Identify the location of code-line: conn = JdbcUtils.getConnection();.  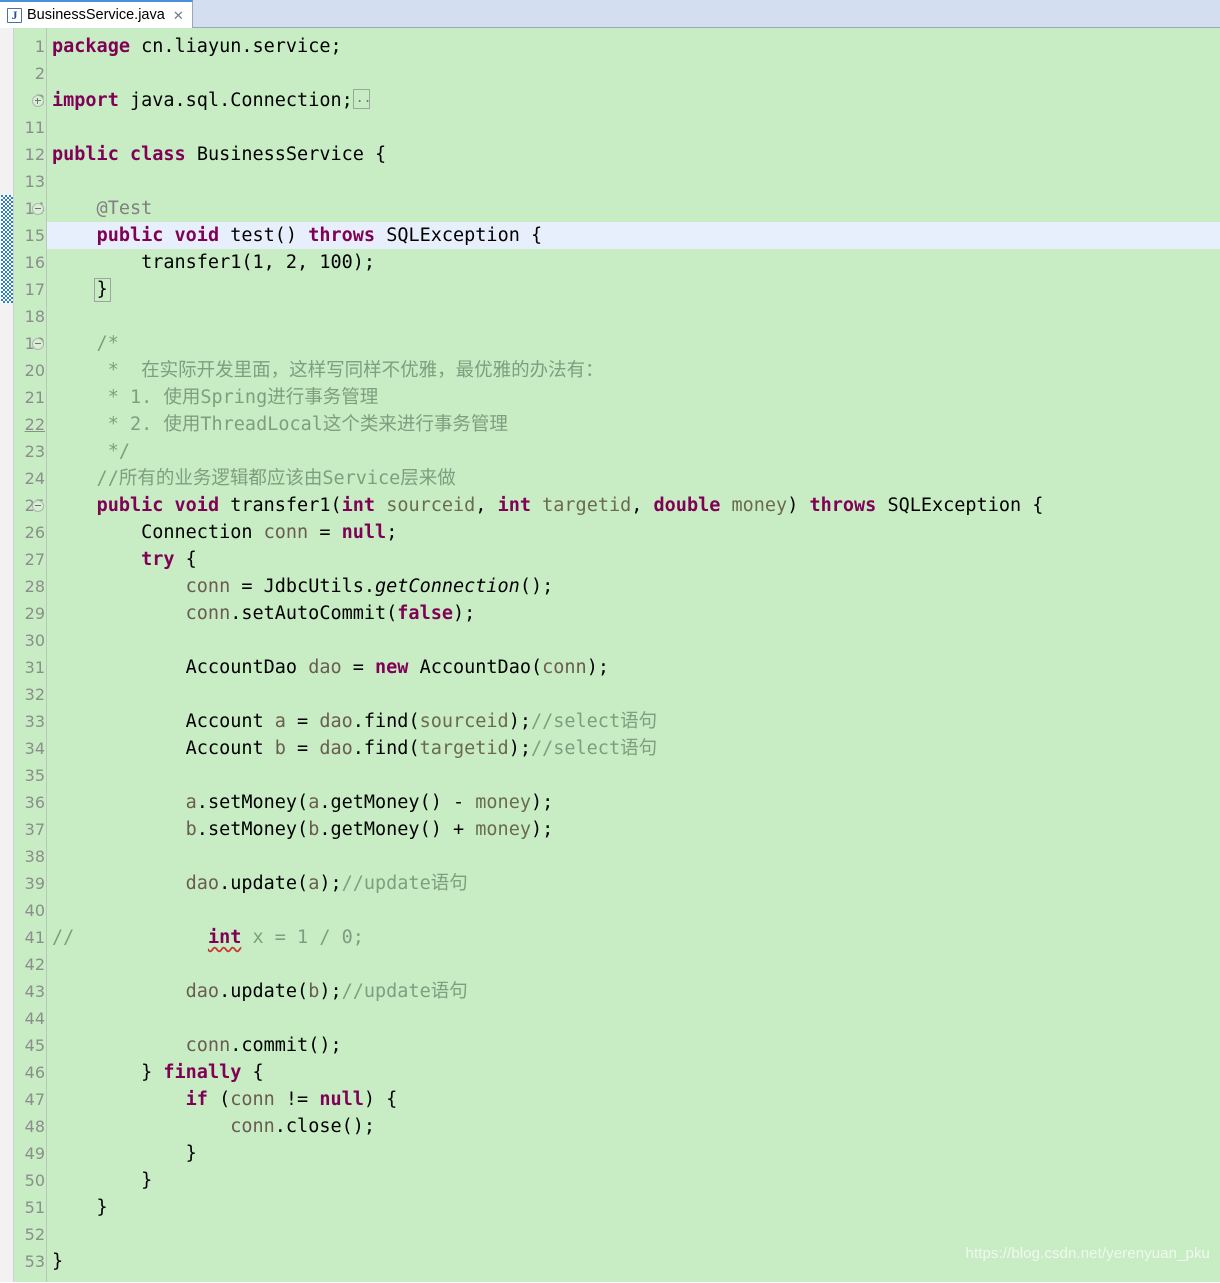
(633, 586).